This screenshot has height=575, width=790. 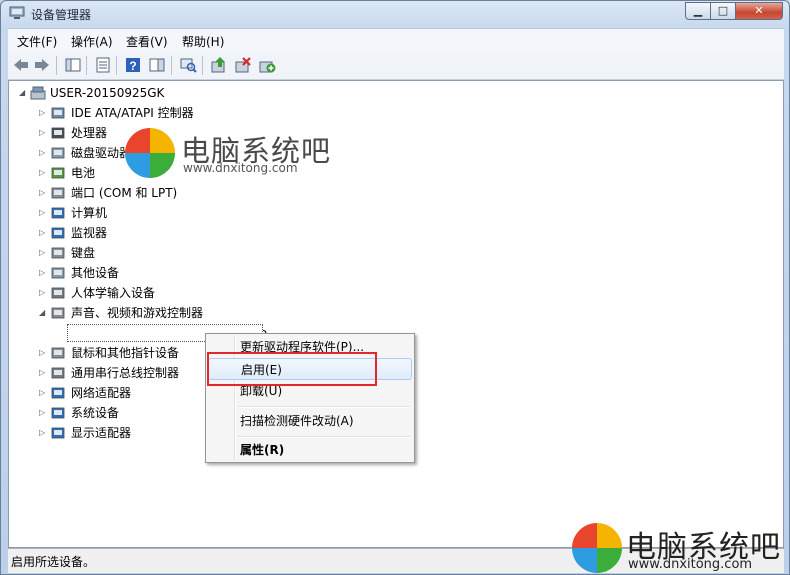 I want to click on speaker-icon, so click(x=58, y=313).